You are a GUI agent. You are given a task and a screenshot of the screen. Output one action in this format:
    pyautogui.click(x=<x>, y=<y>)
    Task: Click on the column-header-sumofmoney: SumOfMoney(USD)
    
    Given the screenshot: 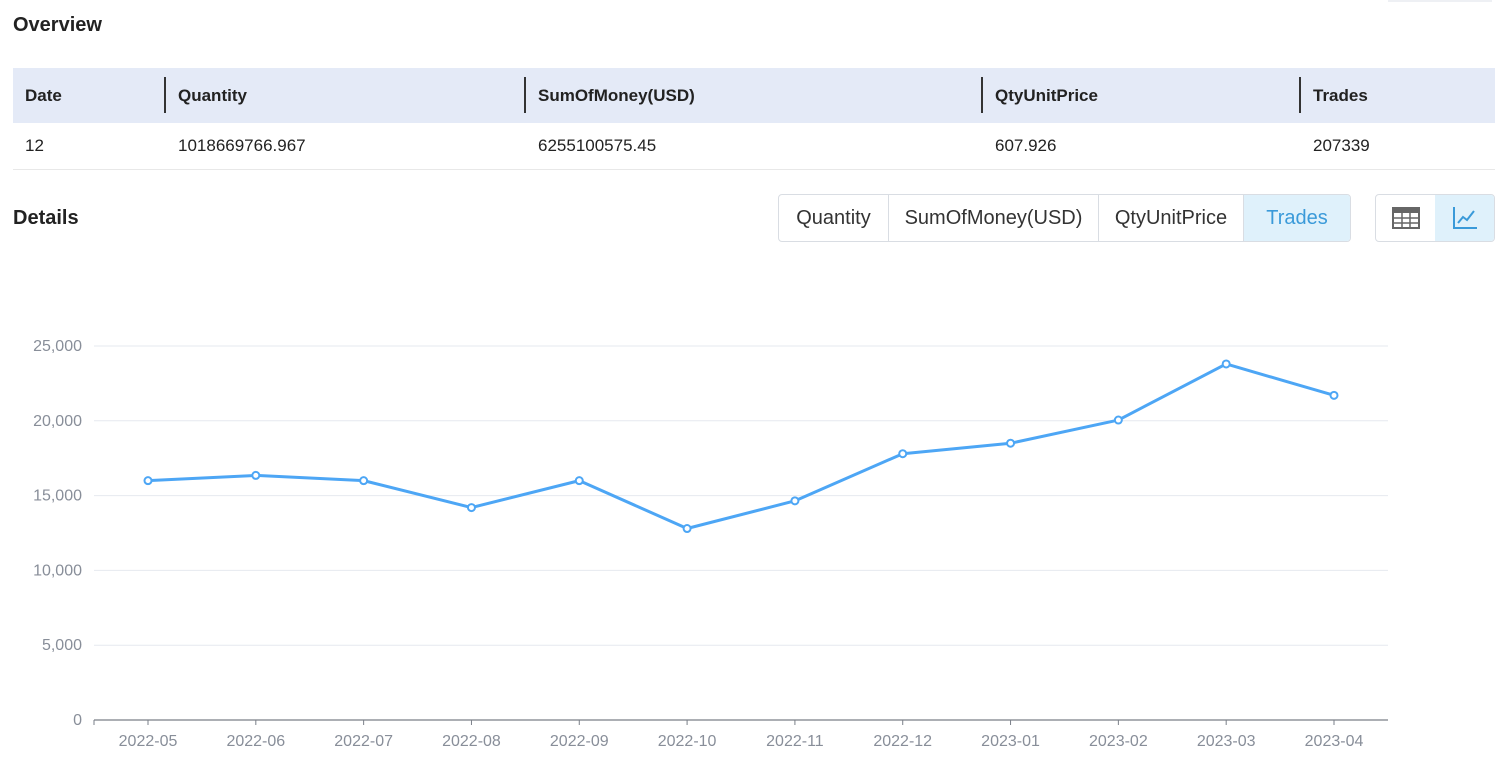 What is the action you would take?
    pyautogui.click(x=616, y=95)
    